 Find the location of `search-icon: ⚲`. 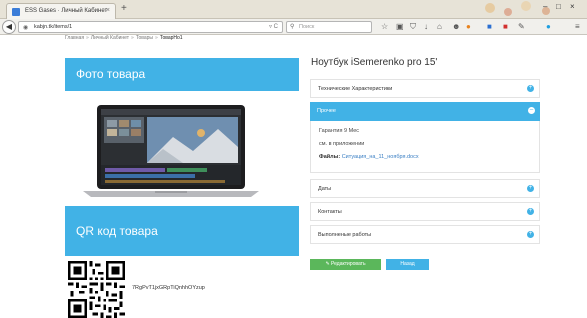

search-icon: ⚲ is located at coordinates (292, 27).